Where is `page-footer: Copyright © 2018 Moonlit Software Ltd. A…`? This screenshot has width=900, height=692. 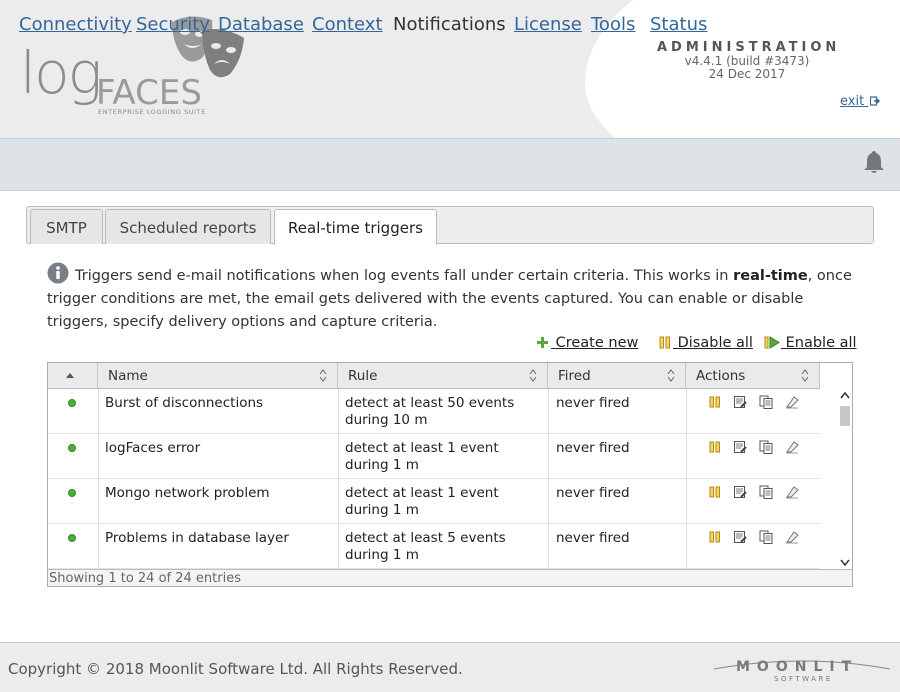
page-footer: Copyright © 2018 Moonlit Software Ltd. A… is located at coordinates (450, 667).